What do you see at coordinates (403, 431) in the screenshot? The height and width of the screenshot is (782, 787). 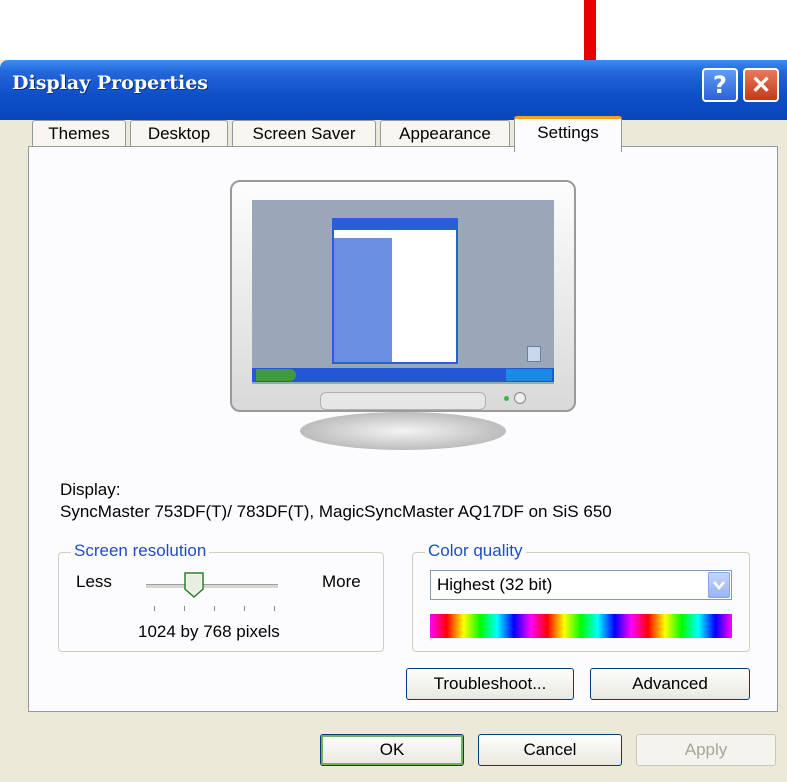 I see `monitor-stand` at bounding box center [403, 431].